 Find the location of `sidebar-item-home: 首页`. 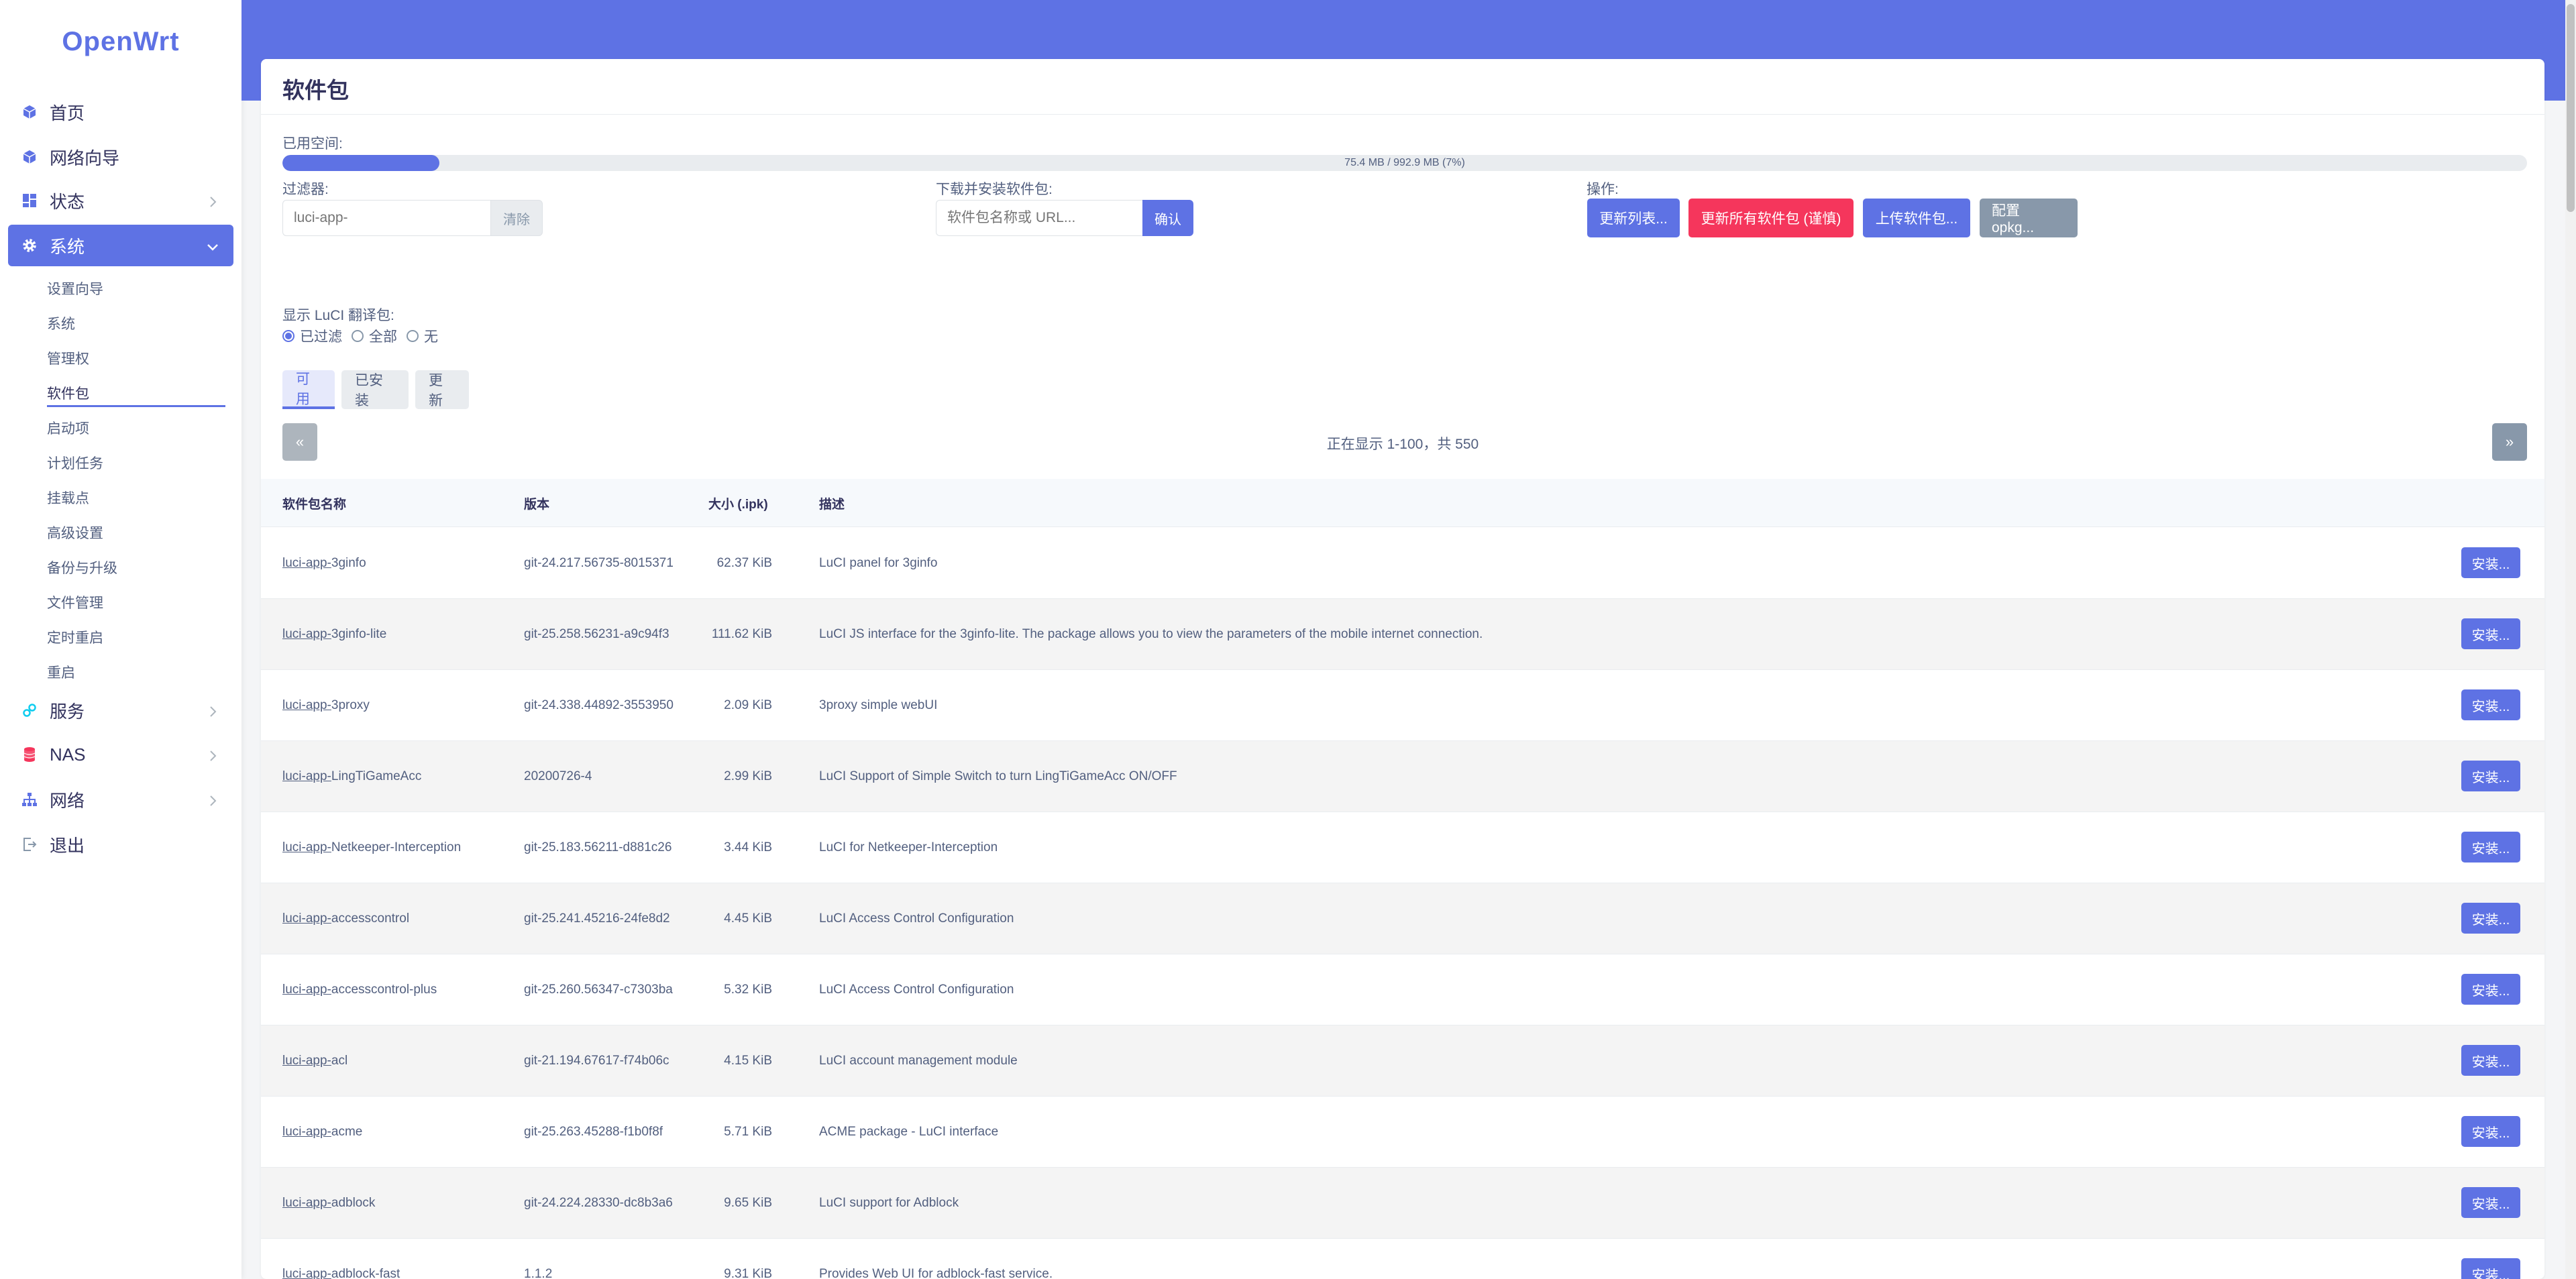

sidebar-item-home: 首页 is located at coordinates (120, 112).